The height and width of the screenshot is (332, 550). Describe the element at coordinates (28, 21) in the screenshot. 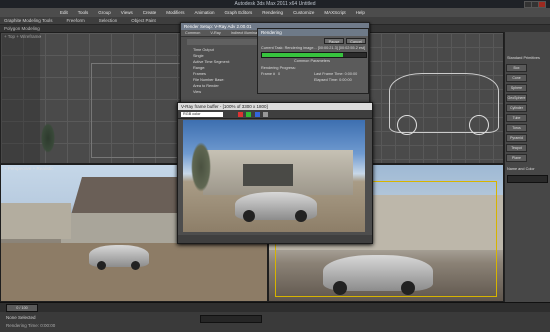

I see `ribbon-tab: Graphite Modeling Tools` at that location.